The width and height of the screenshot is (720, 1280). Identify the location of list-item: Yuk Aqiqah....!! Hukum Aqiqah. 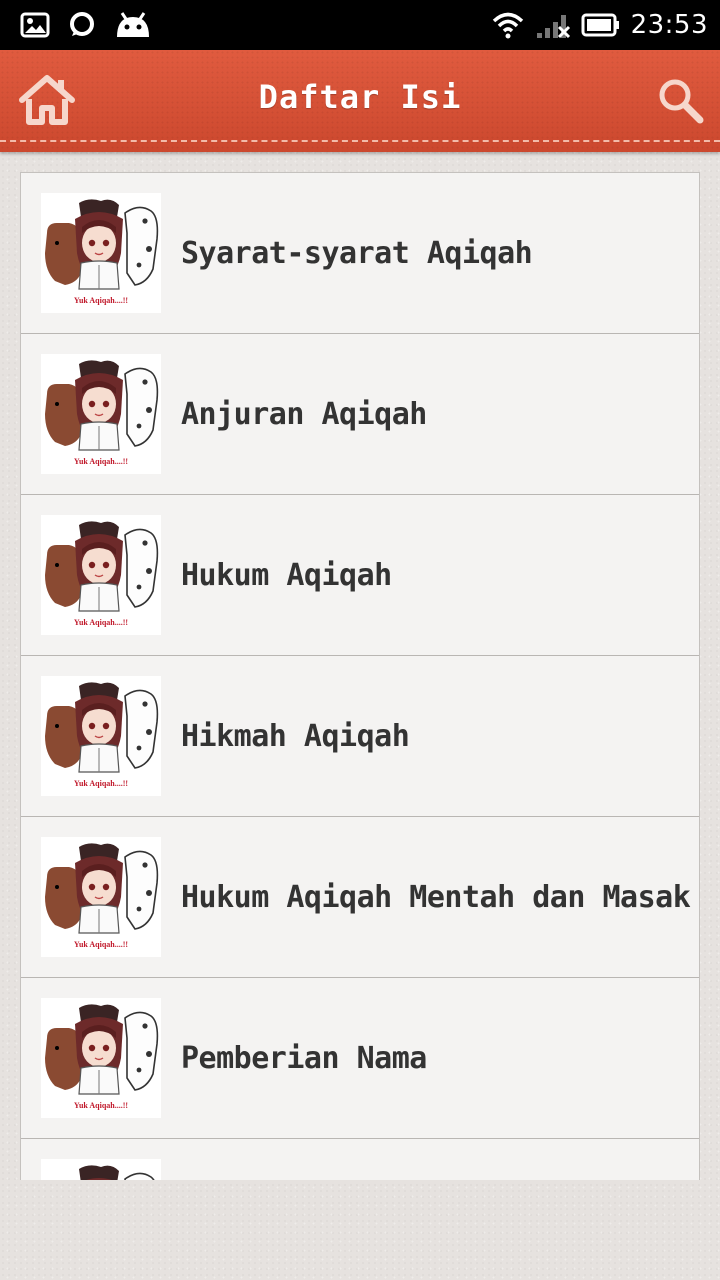
(360, 575).